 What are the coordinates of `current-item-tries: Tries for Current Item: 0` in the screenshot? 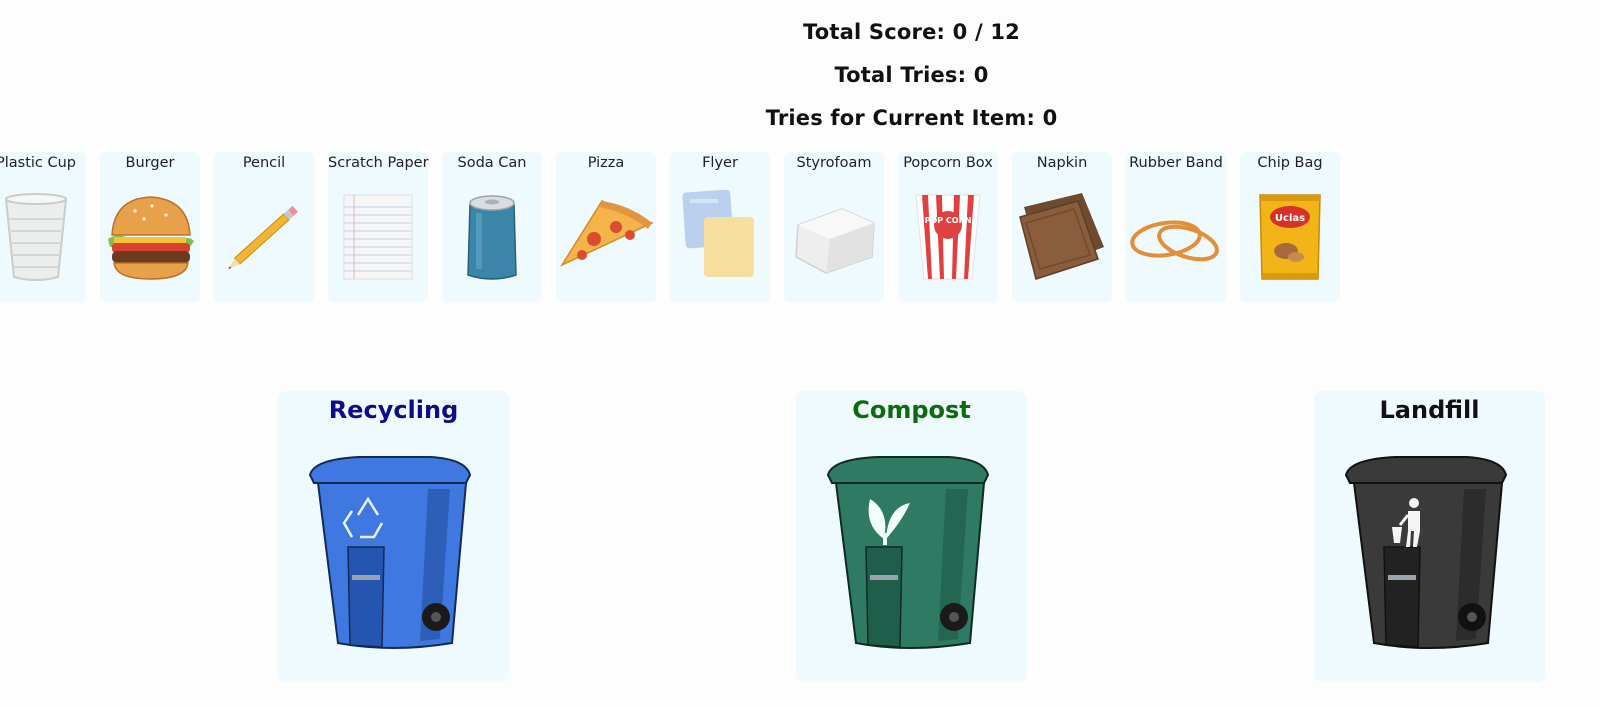 It's located at (911, 118).